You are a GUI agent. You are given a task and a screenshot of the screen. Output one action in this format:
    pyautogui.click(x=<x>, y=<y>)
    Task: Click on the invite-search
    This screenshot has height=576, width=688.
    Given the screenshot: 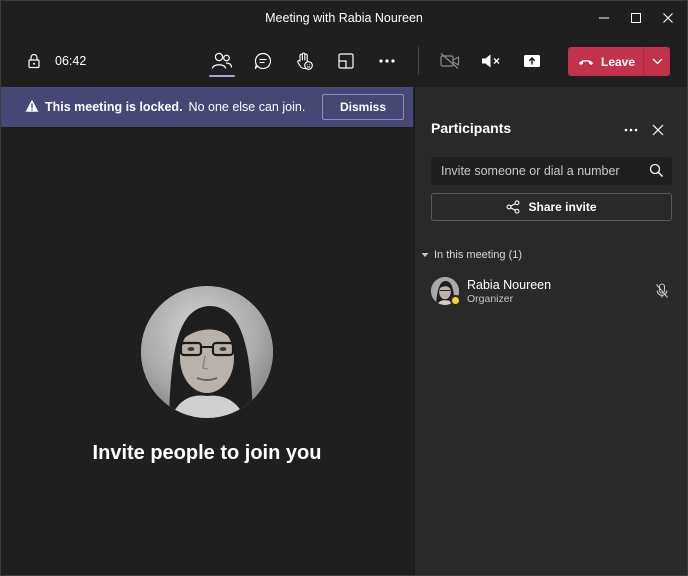 What is the action you would take?
    pyautogui.click(x=551, y=171)
    